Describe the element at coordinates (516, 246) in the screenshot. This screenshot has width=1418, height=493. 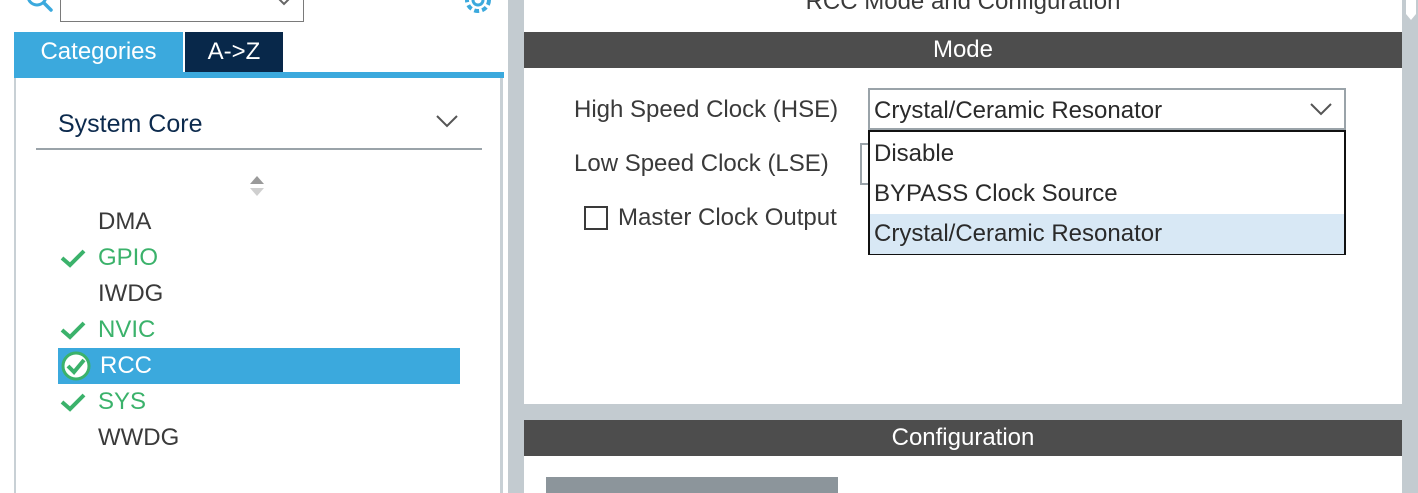
I see `panel-splitter` at that location.